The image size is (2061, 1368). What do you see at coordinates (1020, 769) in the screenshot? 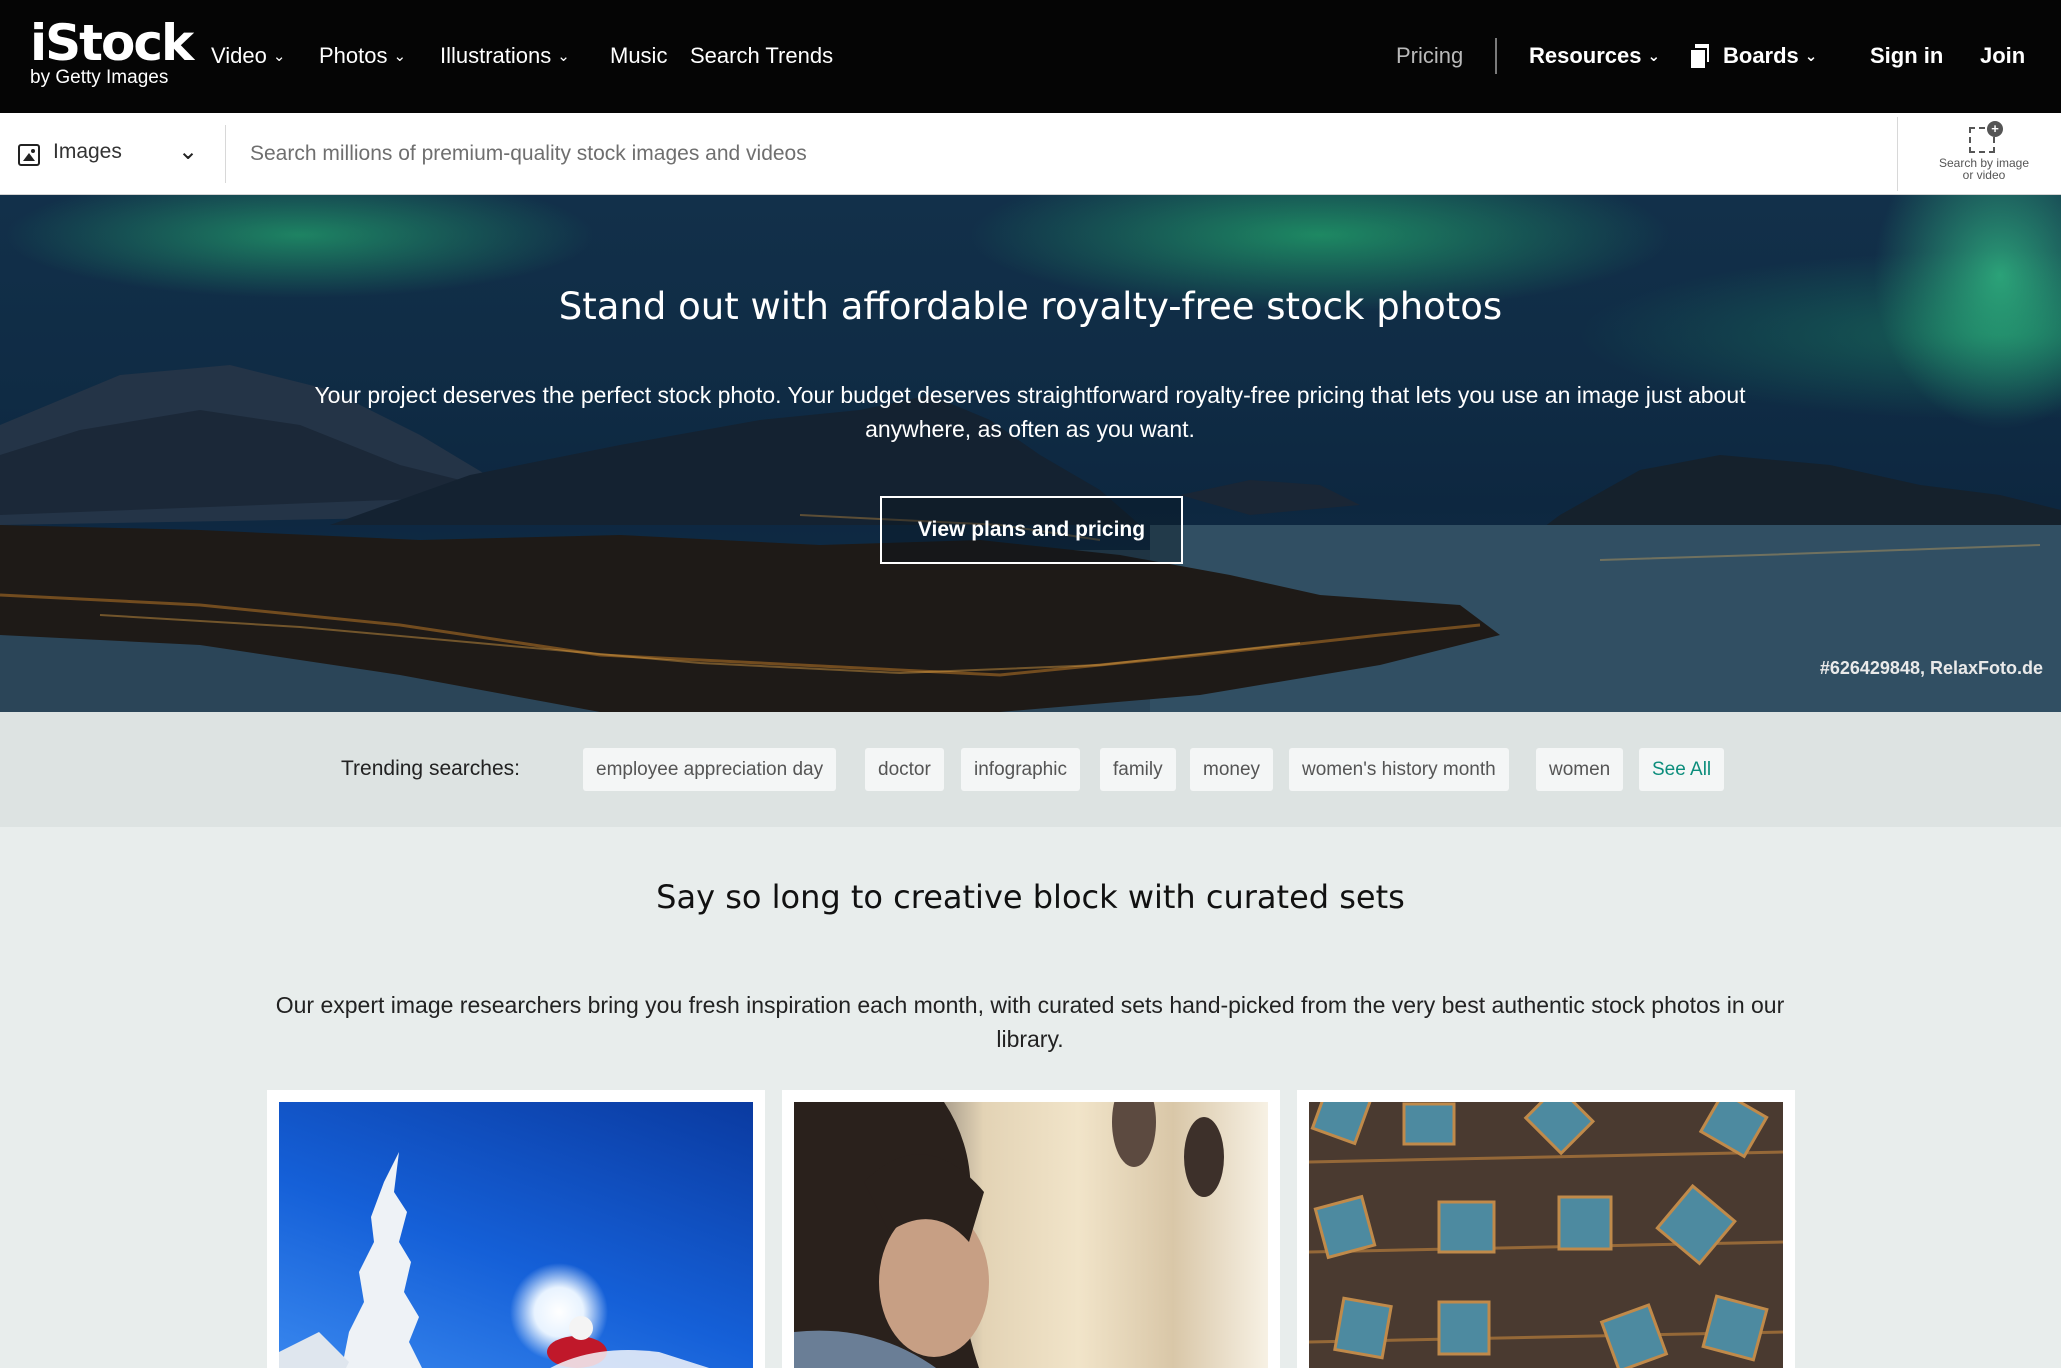
I see `trending-chip: infographic` at bounding box center [1020, 769].